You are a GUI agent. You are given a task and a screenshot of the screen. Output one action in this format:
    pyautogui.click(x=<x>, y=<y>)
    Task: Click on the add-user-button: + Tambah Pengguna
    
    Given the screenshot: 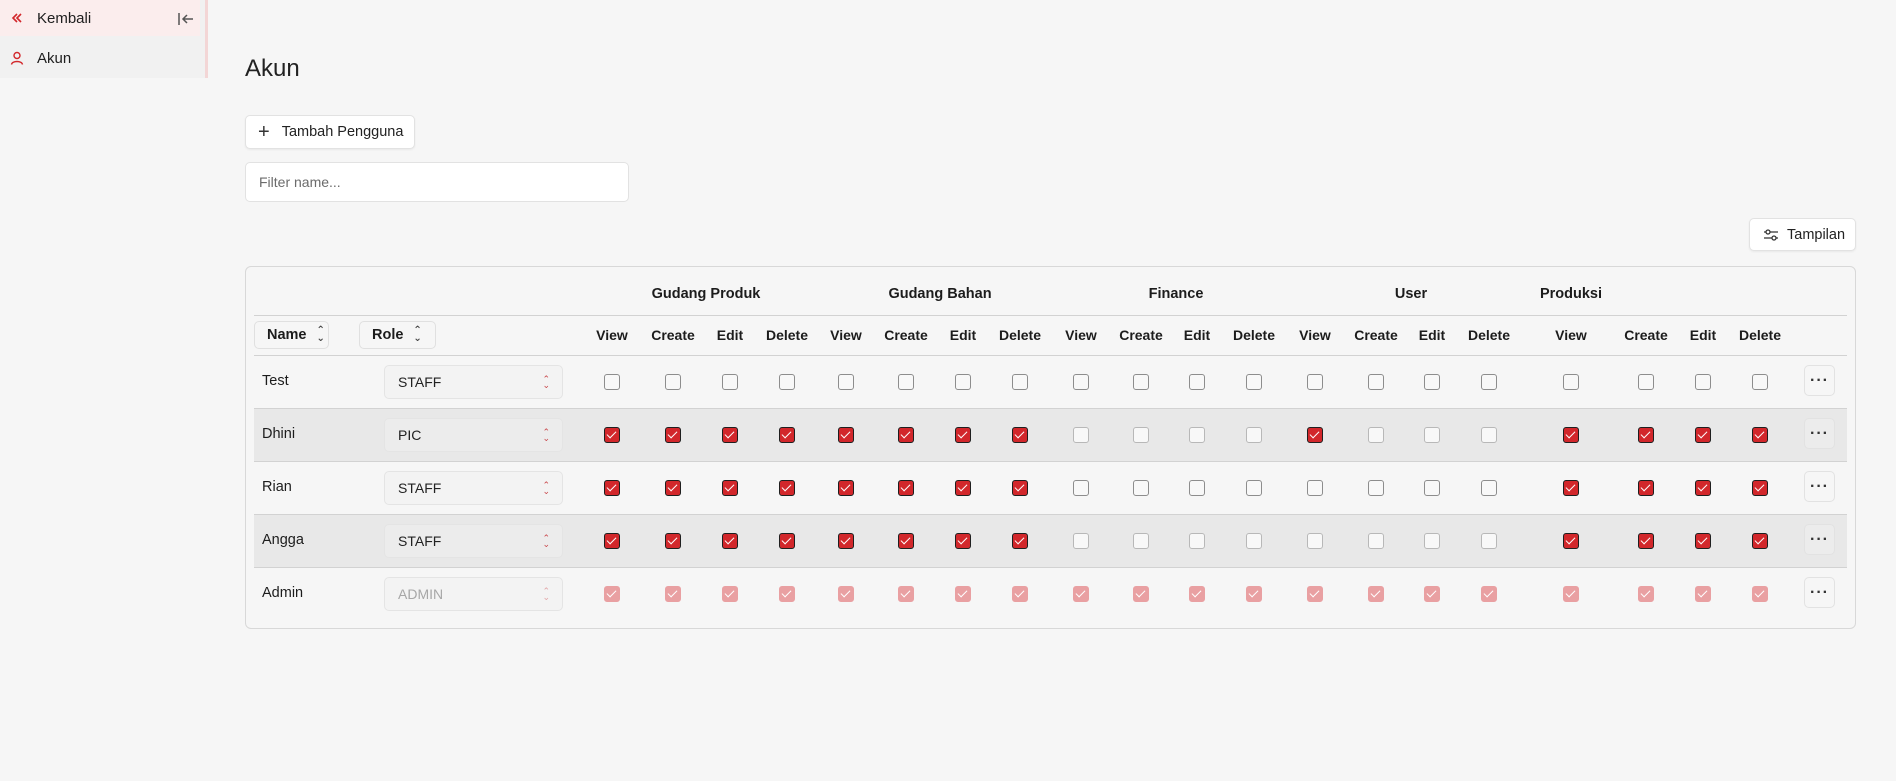 What is the action you would take?
    pyautogui.click(x=330, y=132)
    